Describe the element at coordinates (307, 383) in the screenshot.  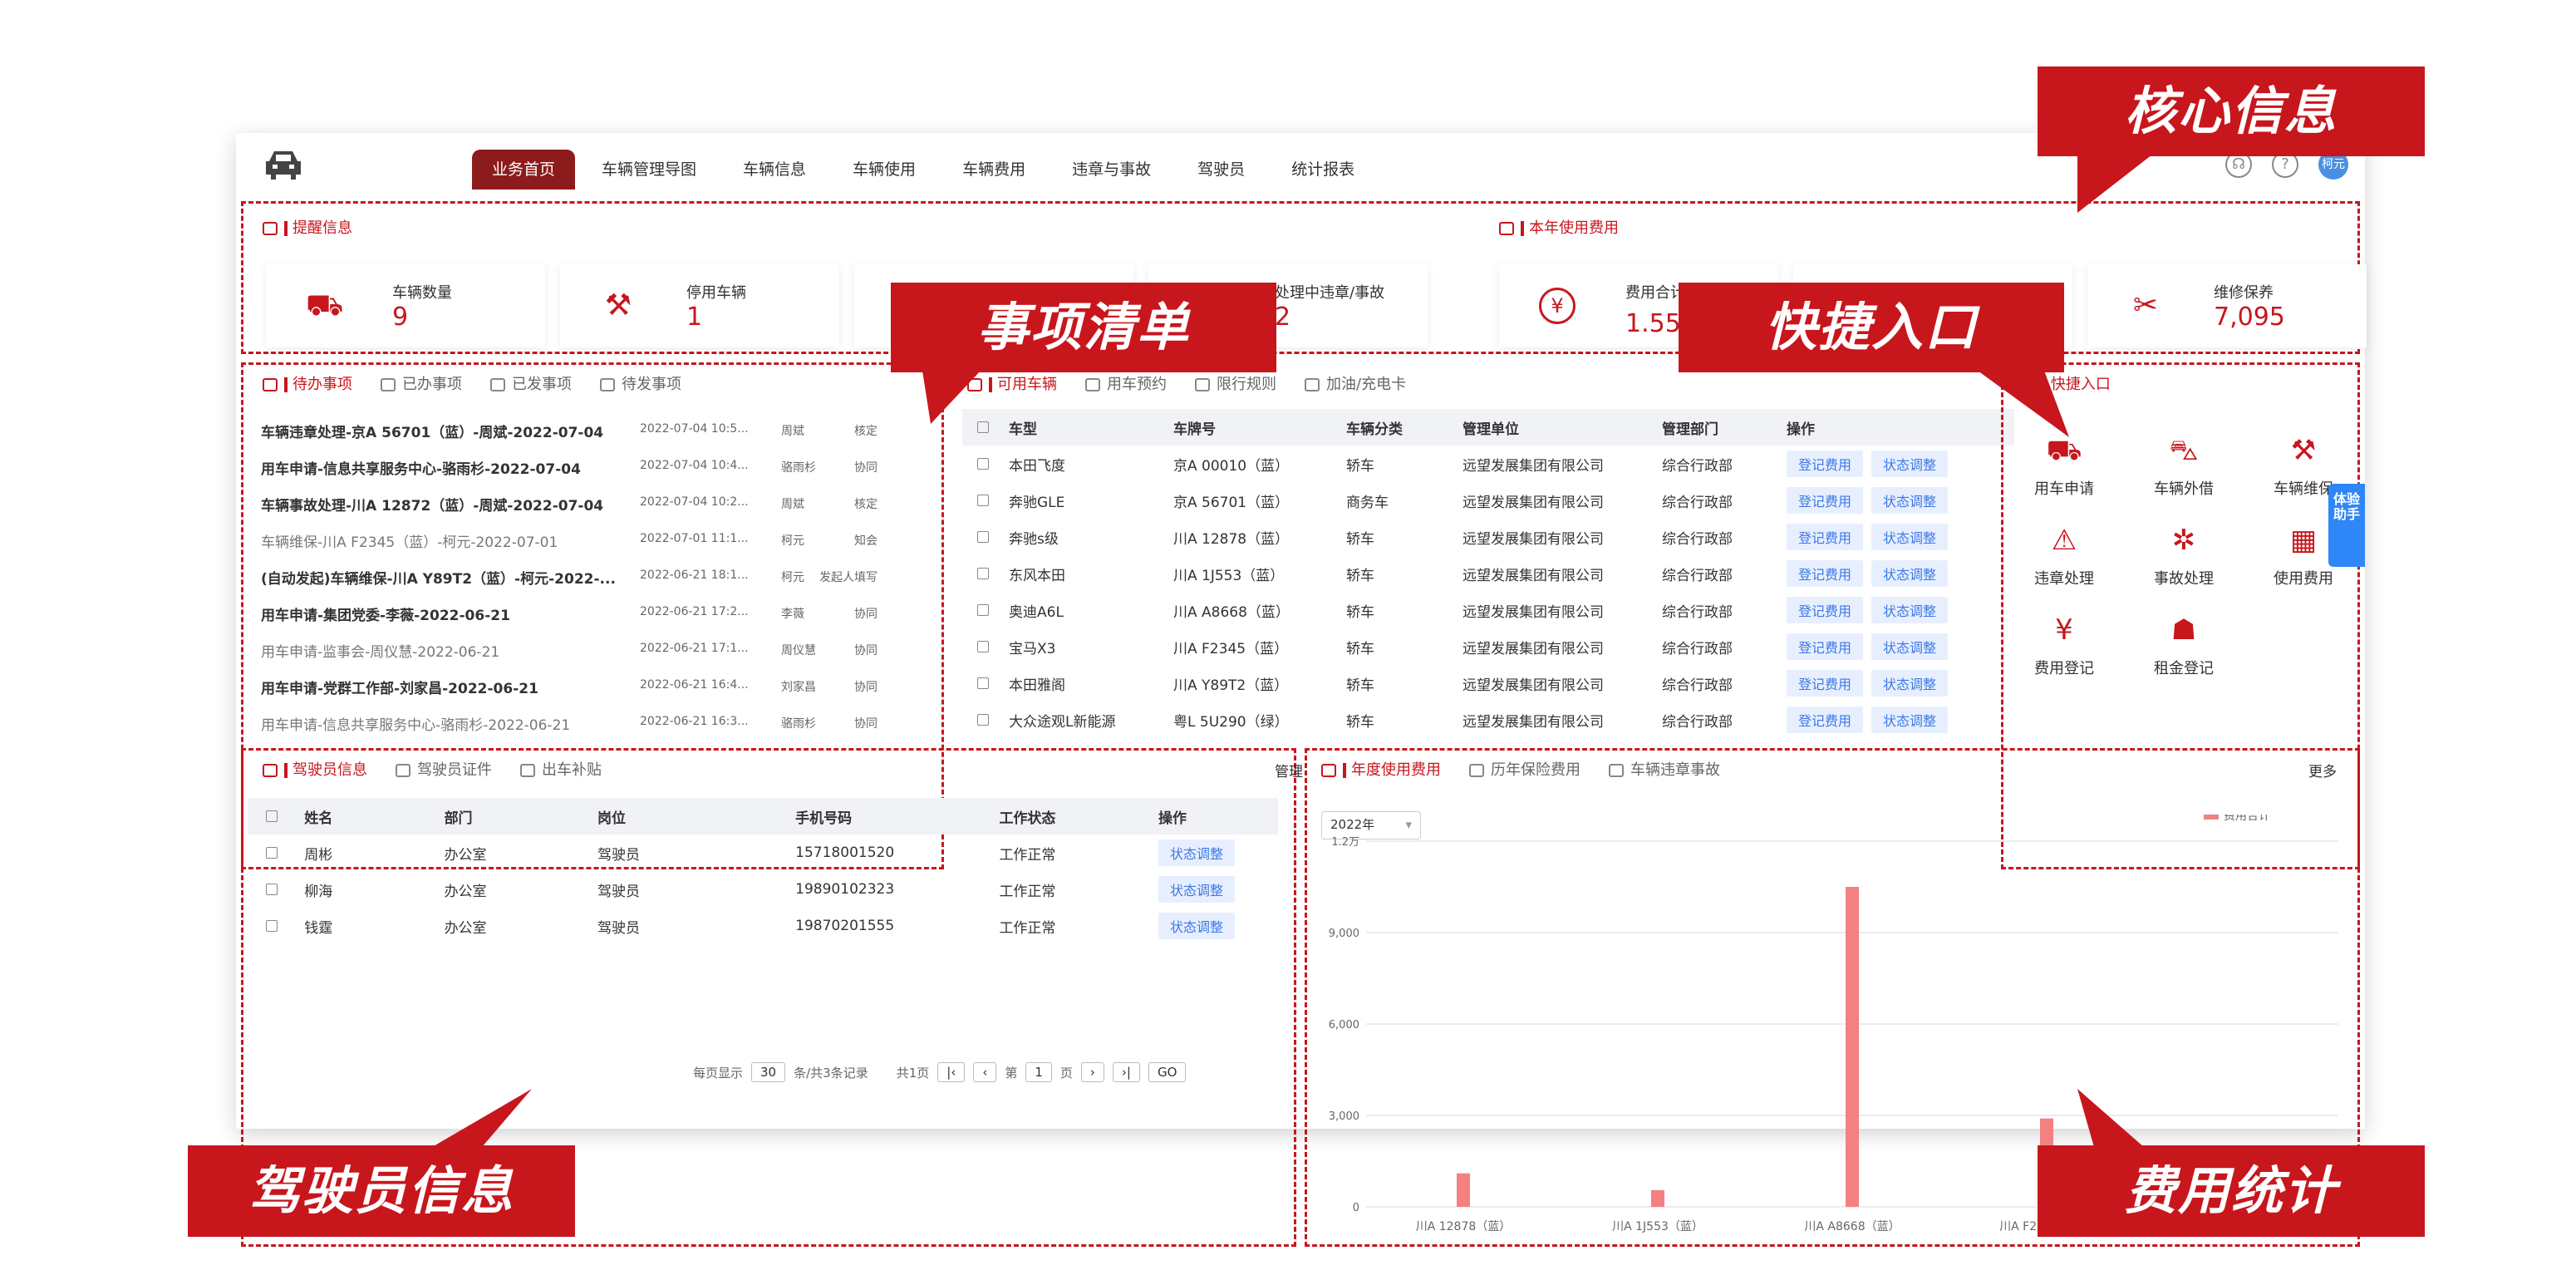
I see `sub-tab: 待办事项` at that location.